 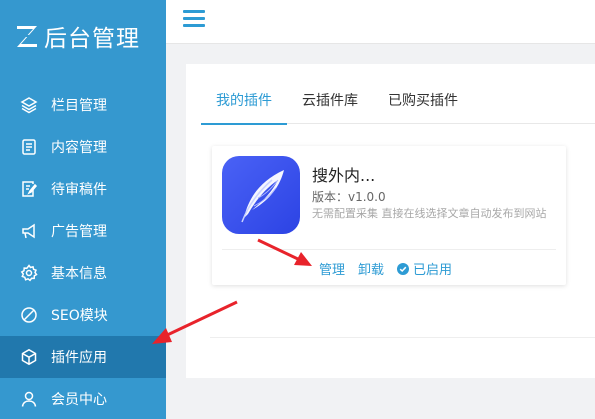 I want to click on app-title: 后台管理, so click(x=92, y=39).